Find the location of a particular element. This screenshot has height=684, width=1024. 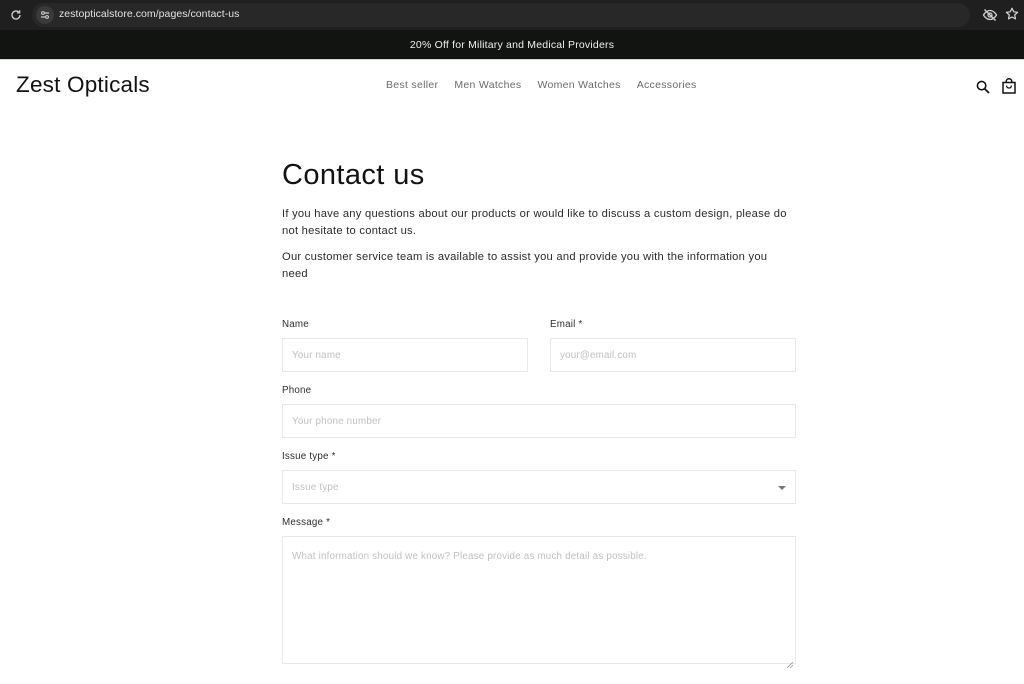

chevron-down-icon is located at coordinates (782, 488).